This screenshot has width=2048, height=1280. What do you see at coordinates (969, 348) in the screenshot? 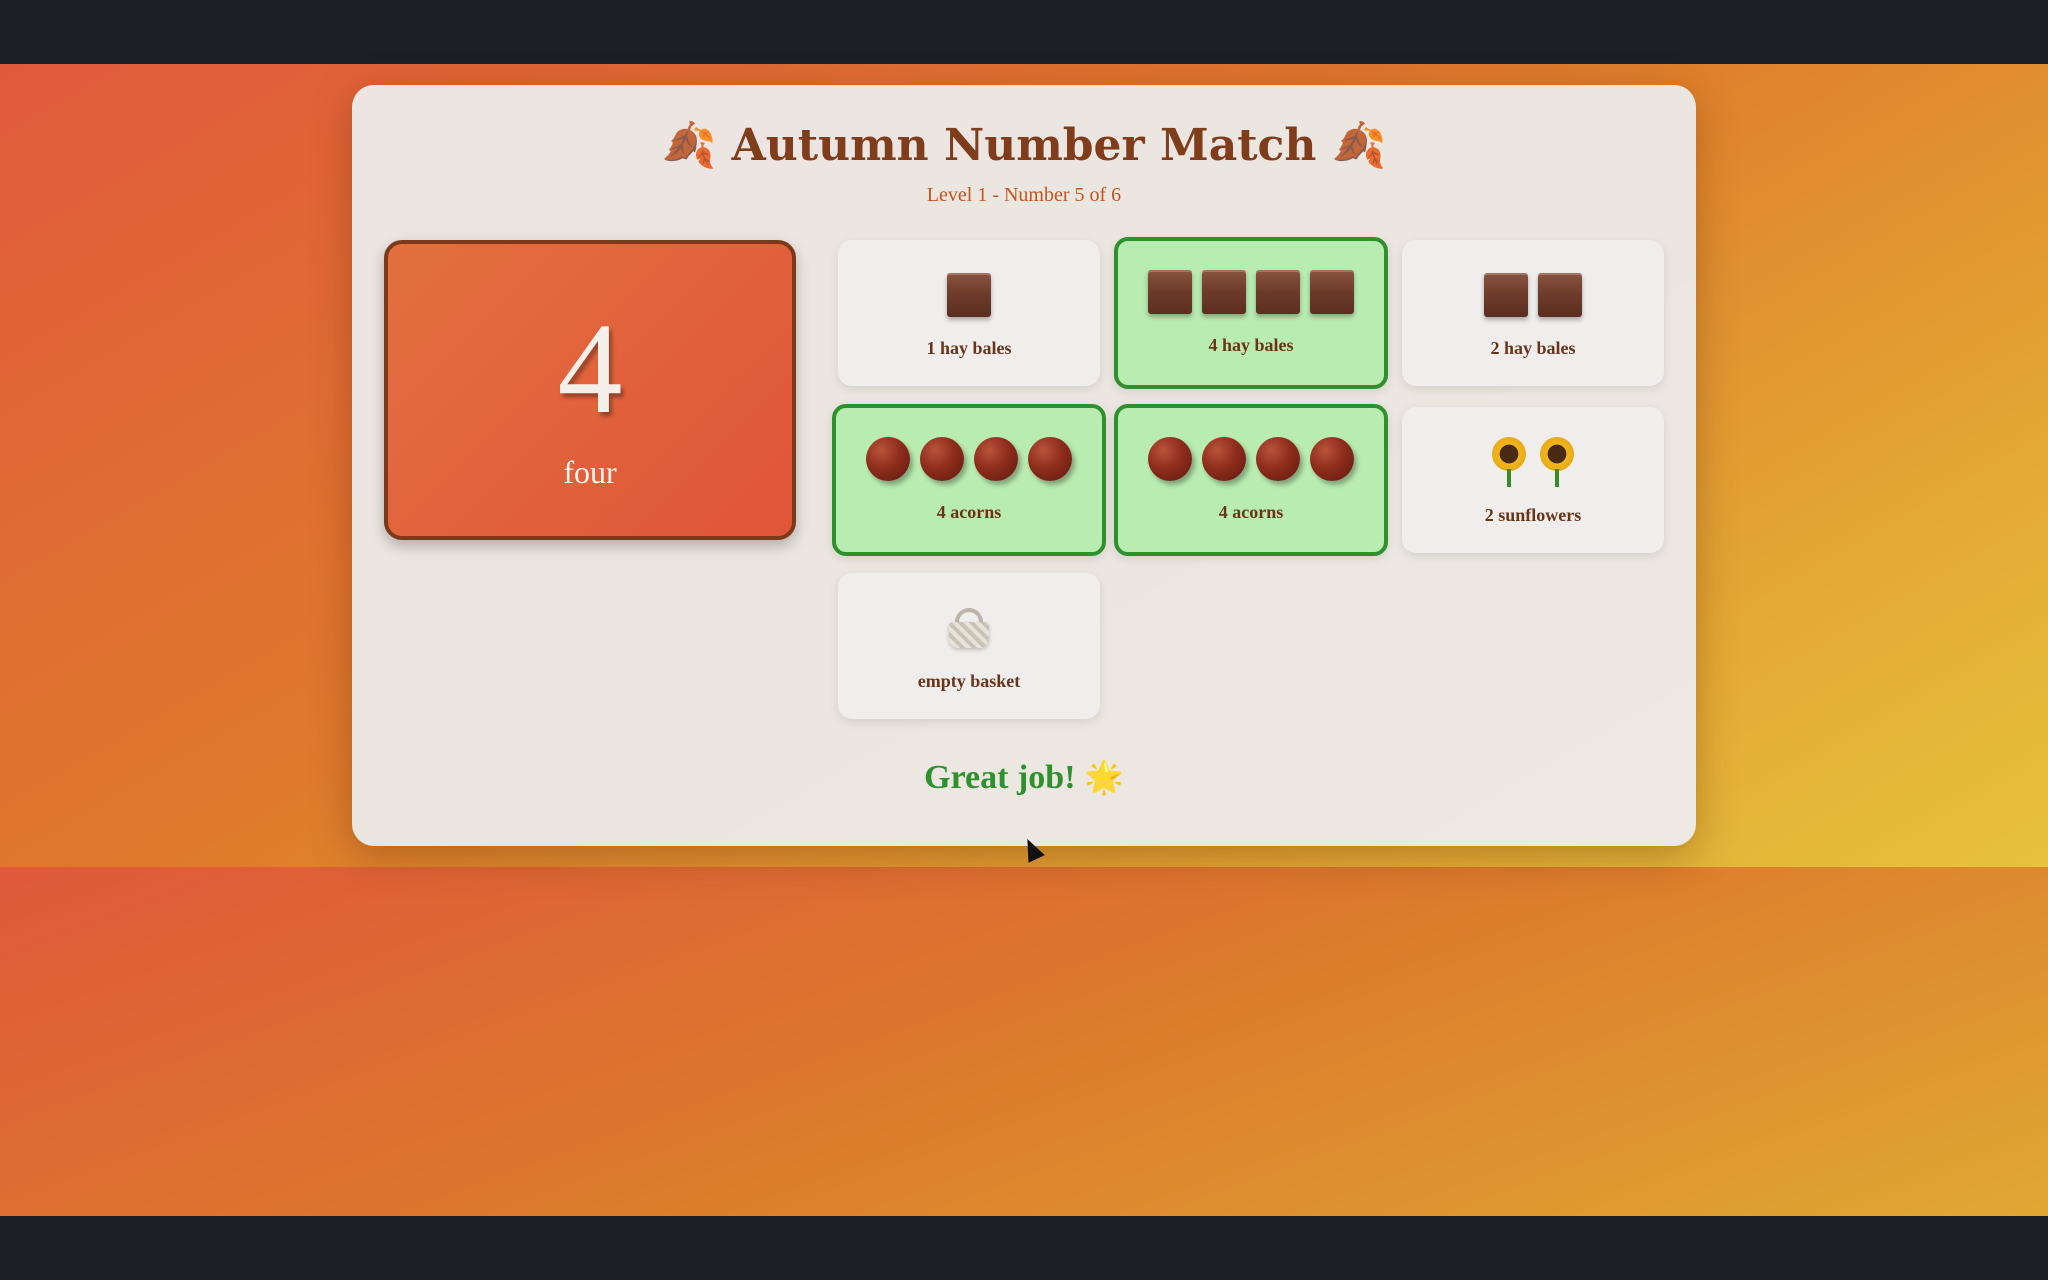
I see `card-label: 1 hay bales` at bounding box center [969, 348].